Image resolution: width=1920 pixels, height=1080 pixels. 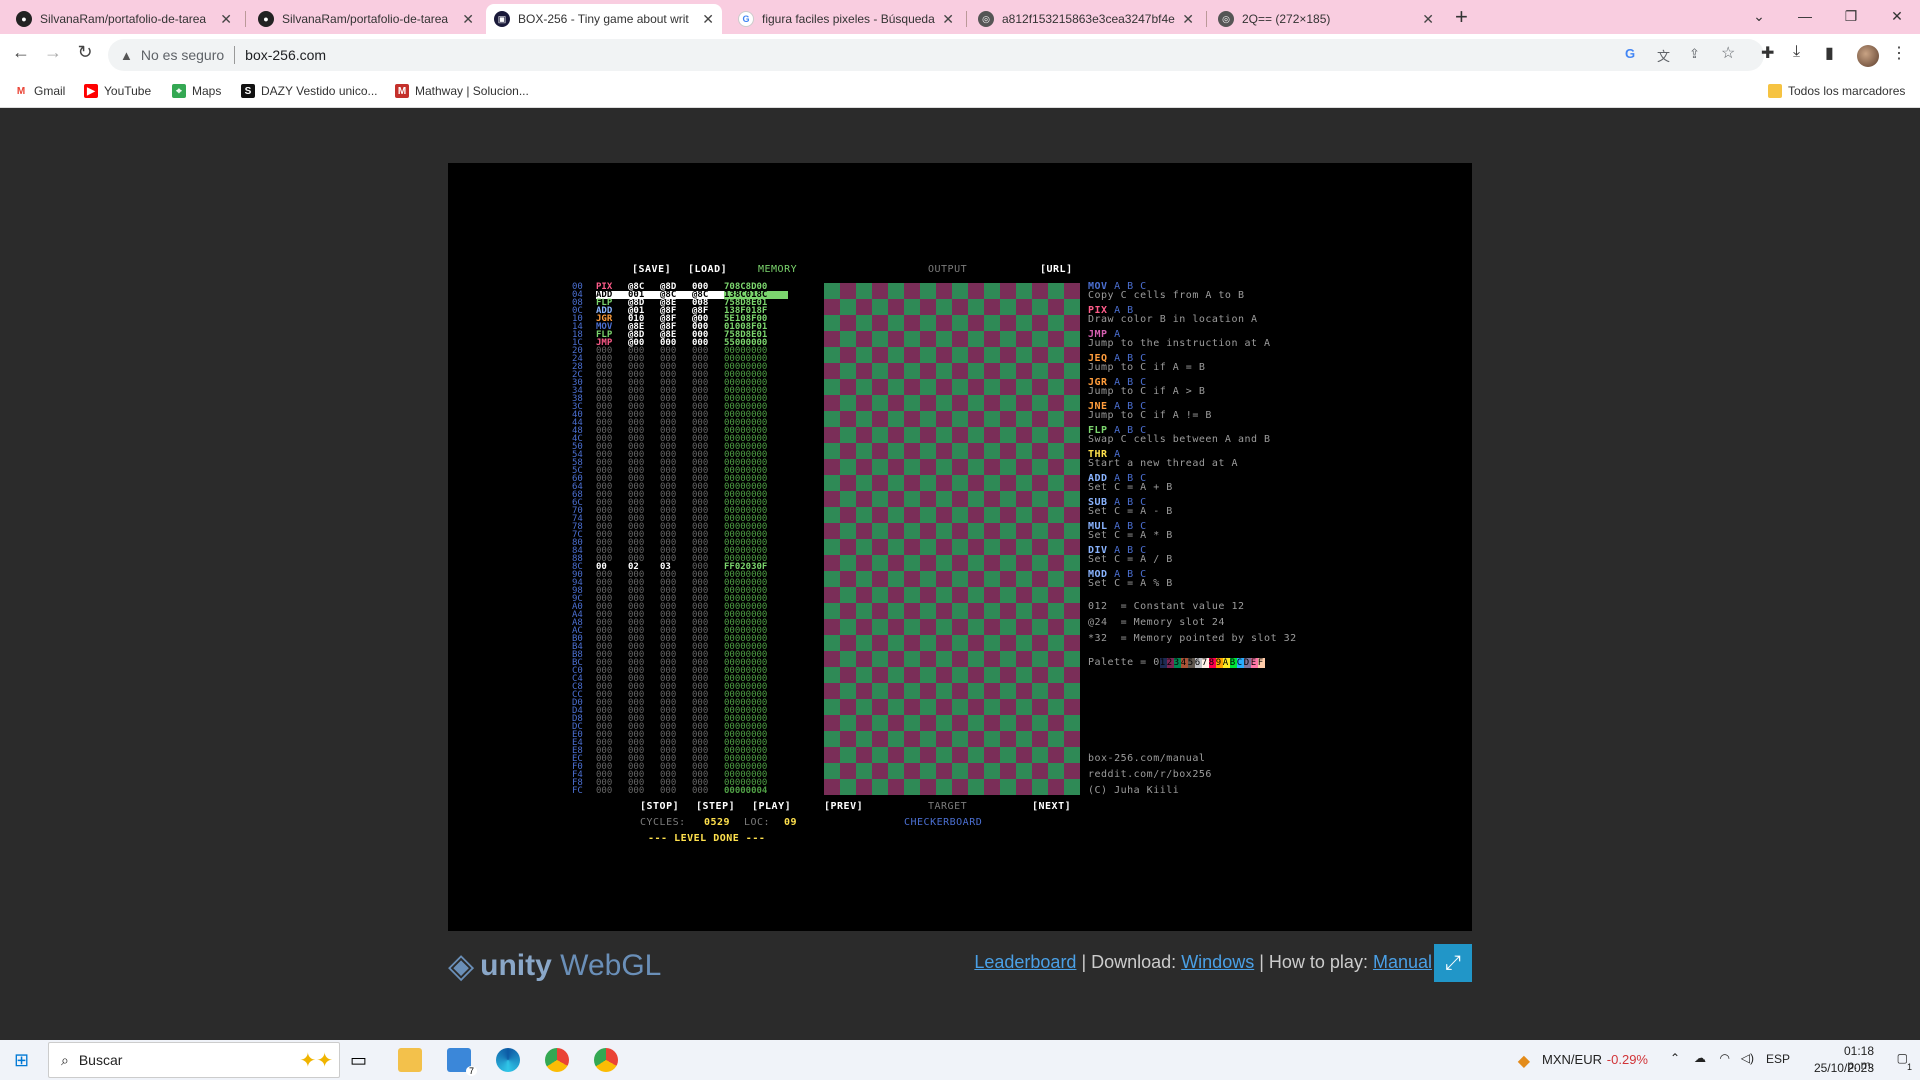 I want to click on tab-2: ● SilvanaRam/portafolio-de-tarea ✕, so click(x=366, y=19).